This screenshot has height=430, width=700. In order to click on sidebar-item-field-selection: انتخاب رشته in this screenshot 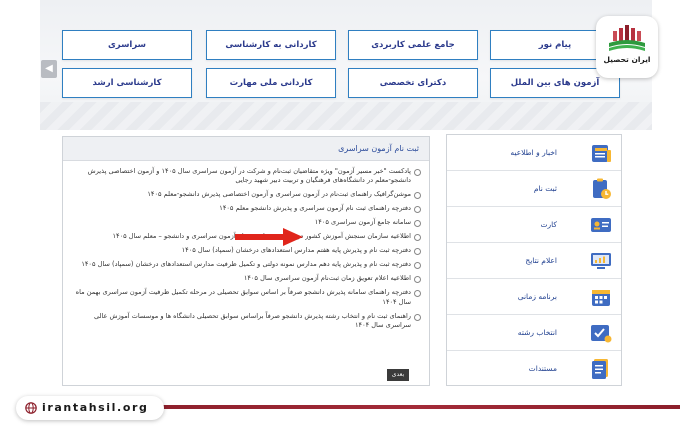, I will do `click(534, 333)`.